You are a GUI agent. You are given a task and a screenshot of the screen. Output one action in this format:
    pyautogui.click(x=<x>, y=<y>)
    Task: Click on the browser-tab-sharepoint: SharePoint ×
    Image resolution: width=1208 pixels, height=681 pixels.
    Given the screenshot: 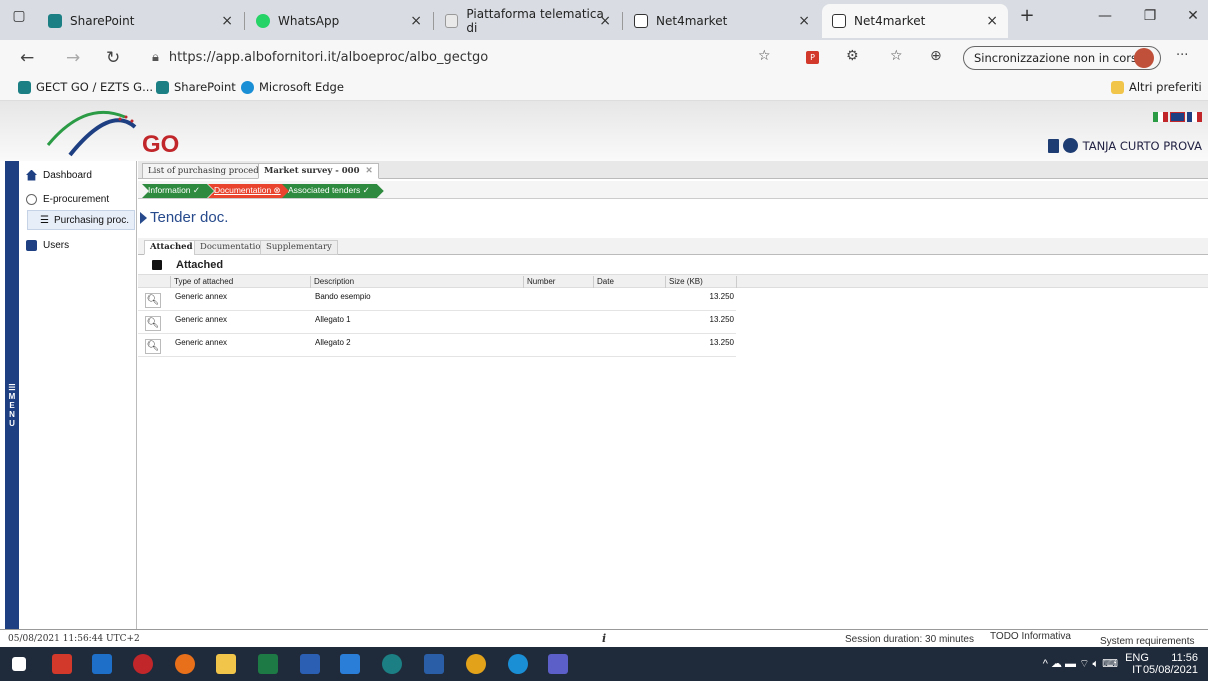 What is the action you would take?
    pyautogui.click(x=140, y=21)
    